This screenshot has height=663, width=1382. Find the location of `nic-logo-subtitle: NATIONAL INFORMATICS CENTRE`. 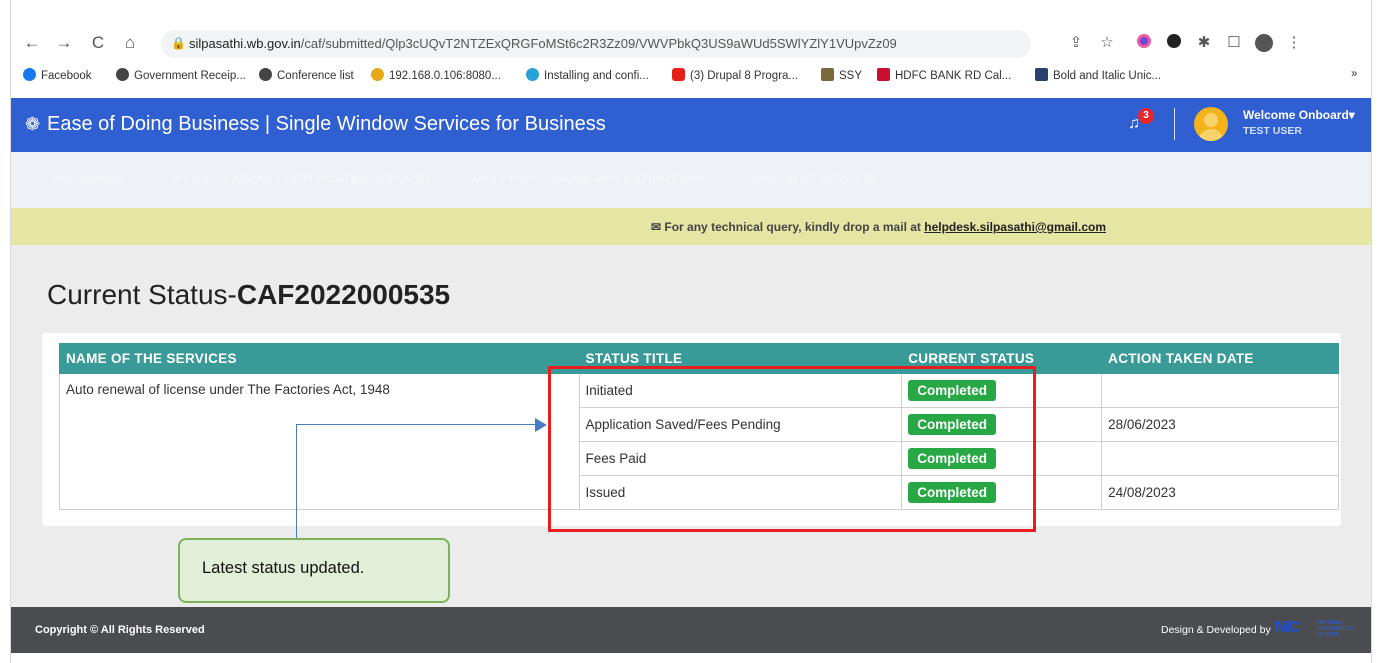

nic-logo-subtitle: NATIONAL INFORMATICS CENTRE is located at coordinates (1336, 629).